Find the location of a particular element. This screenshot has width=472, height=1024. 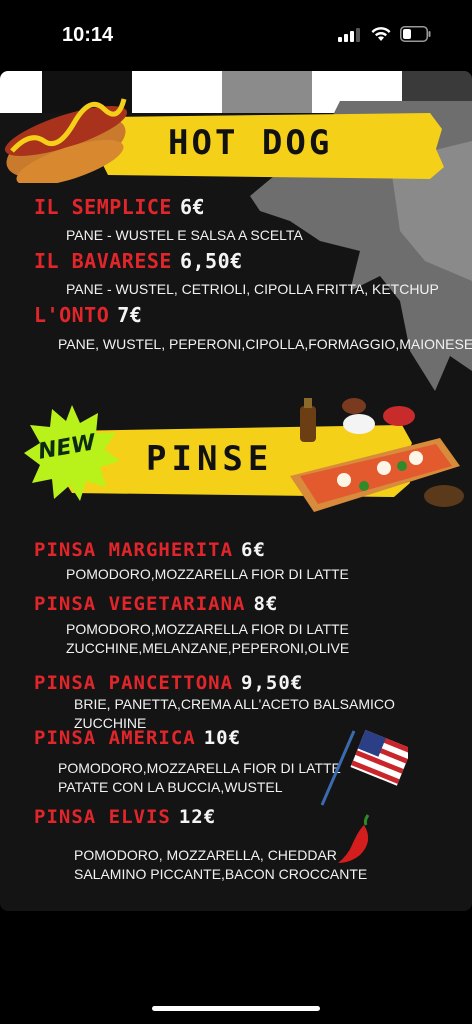

menu-item-pinsa-pancettona: PINSA PANCETTONA 9,50€ is located at coordinates (168, 683).